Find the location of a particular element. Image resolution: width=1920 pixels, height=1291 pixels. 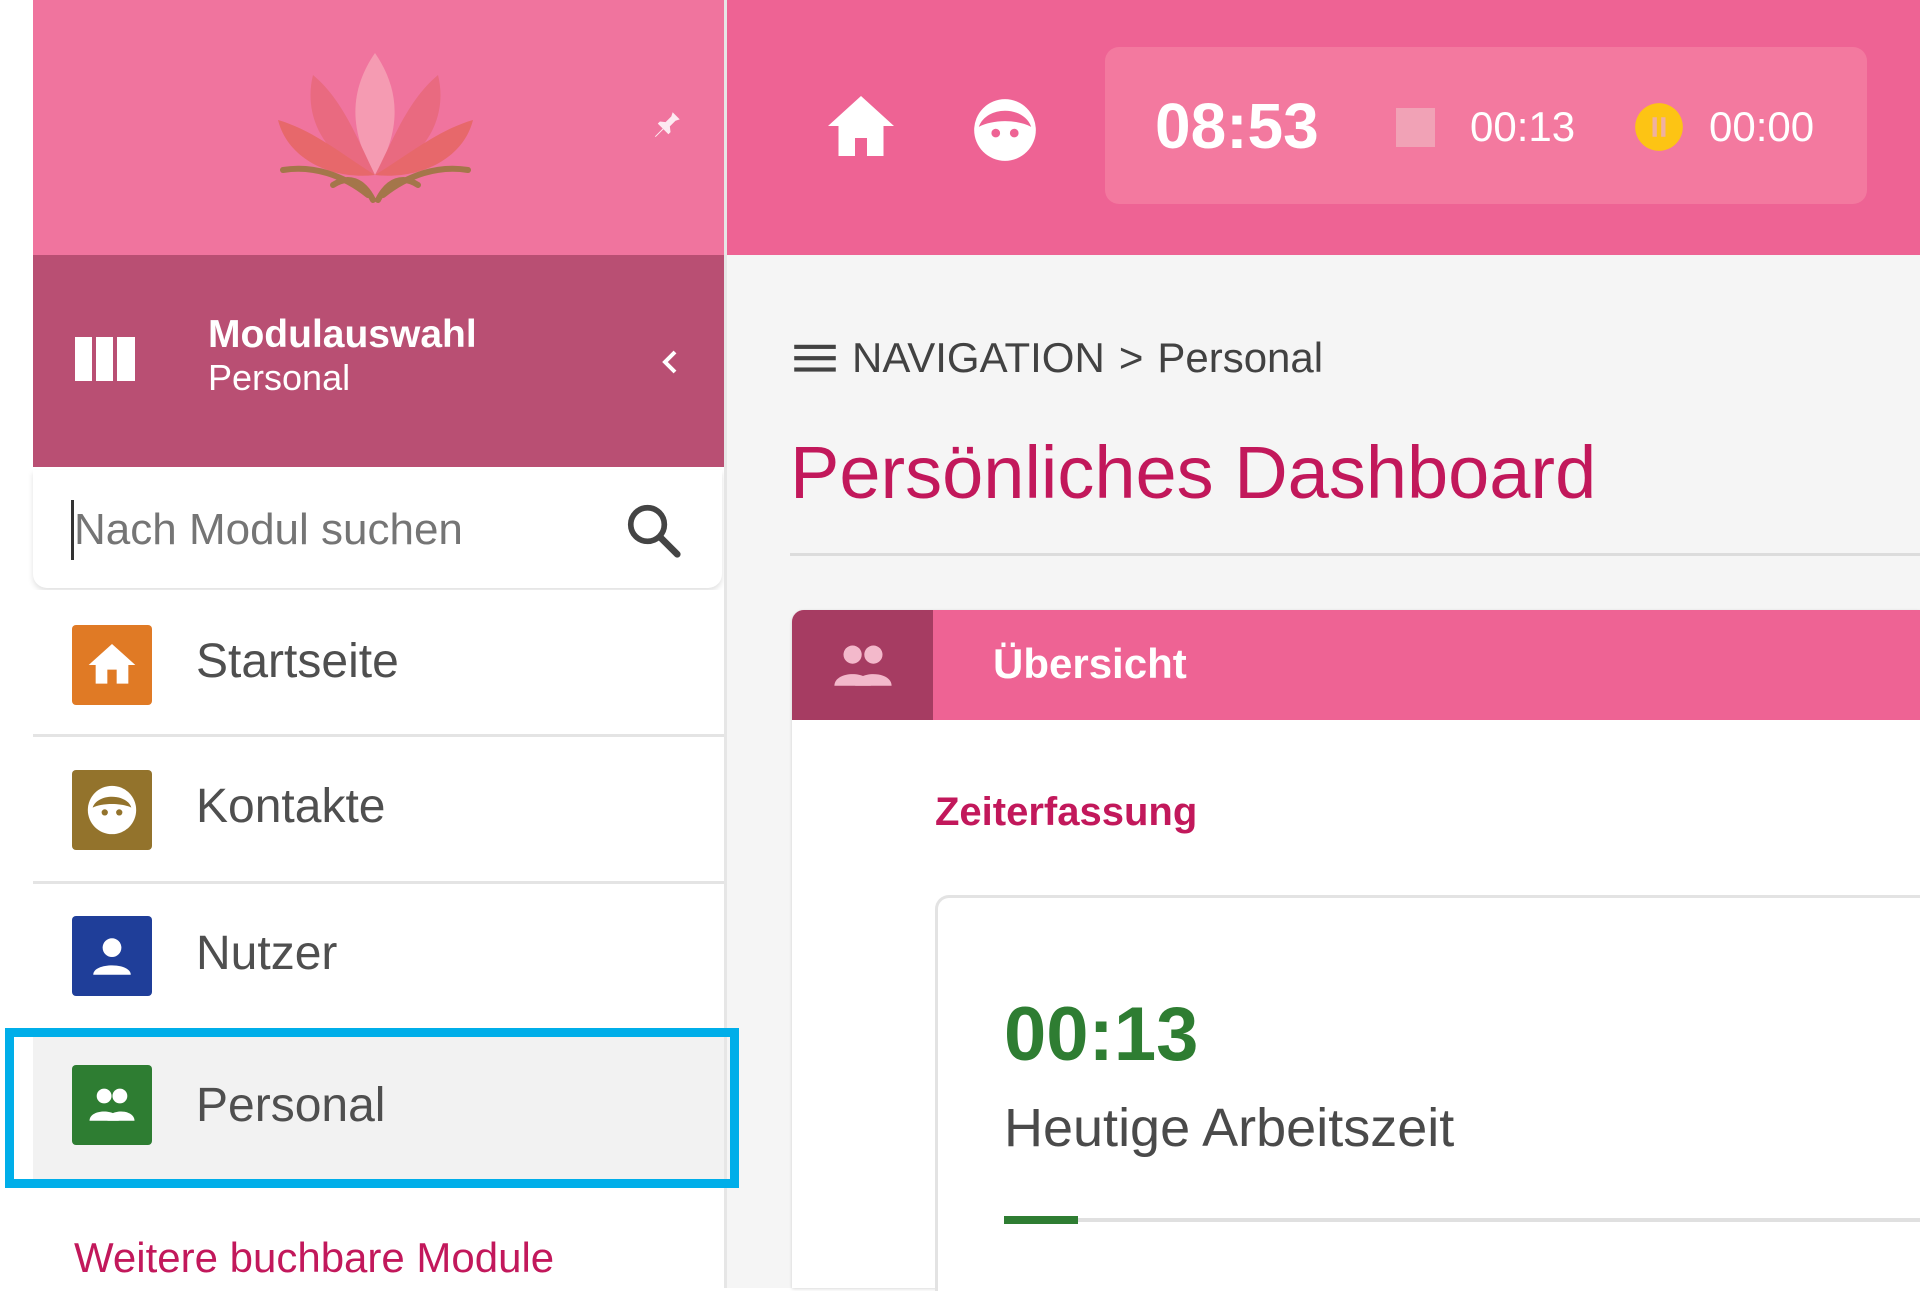

chevron-left-icon is located at coordinates (671, 362).